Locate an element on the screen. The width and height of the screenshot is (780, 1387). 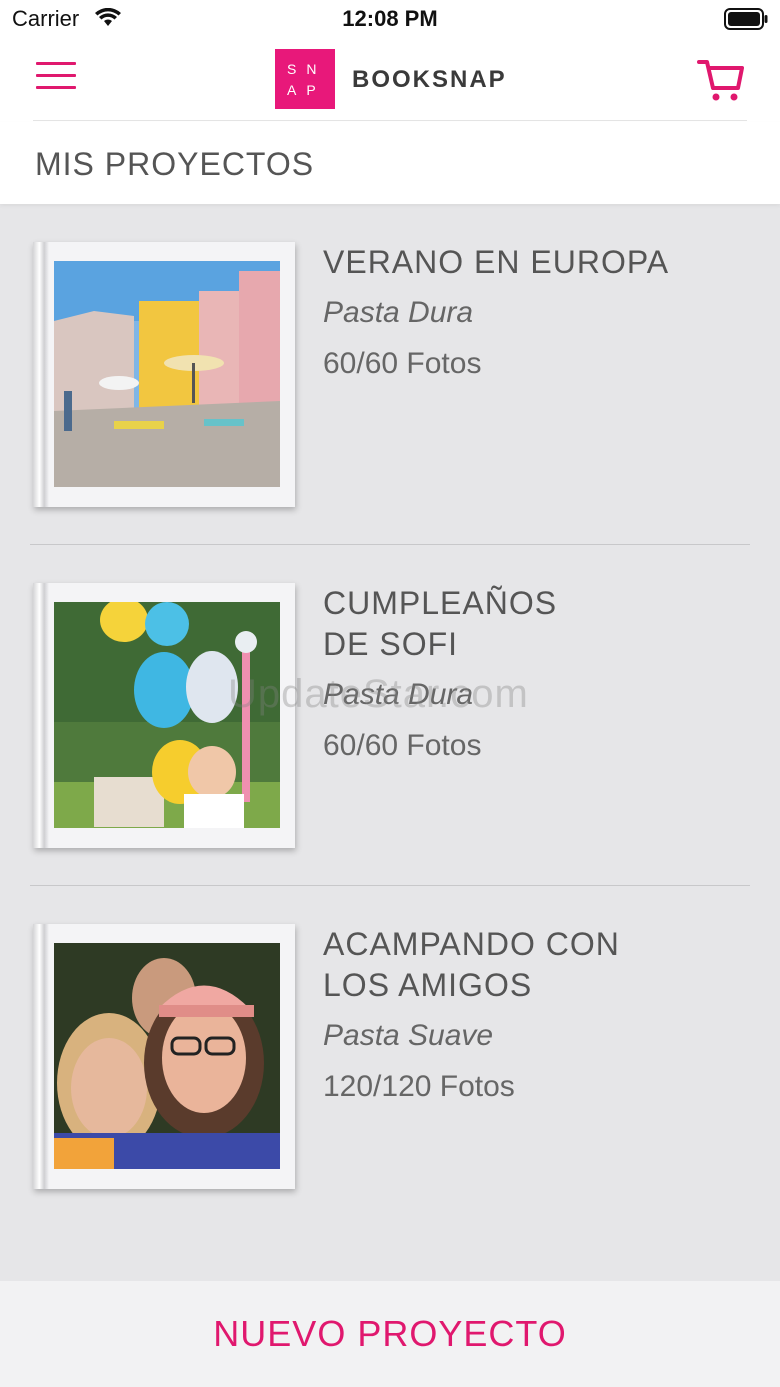
project-cover-type: Pasta Suave is located at coordinates (408, 1035).